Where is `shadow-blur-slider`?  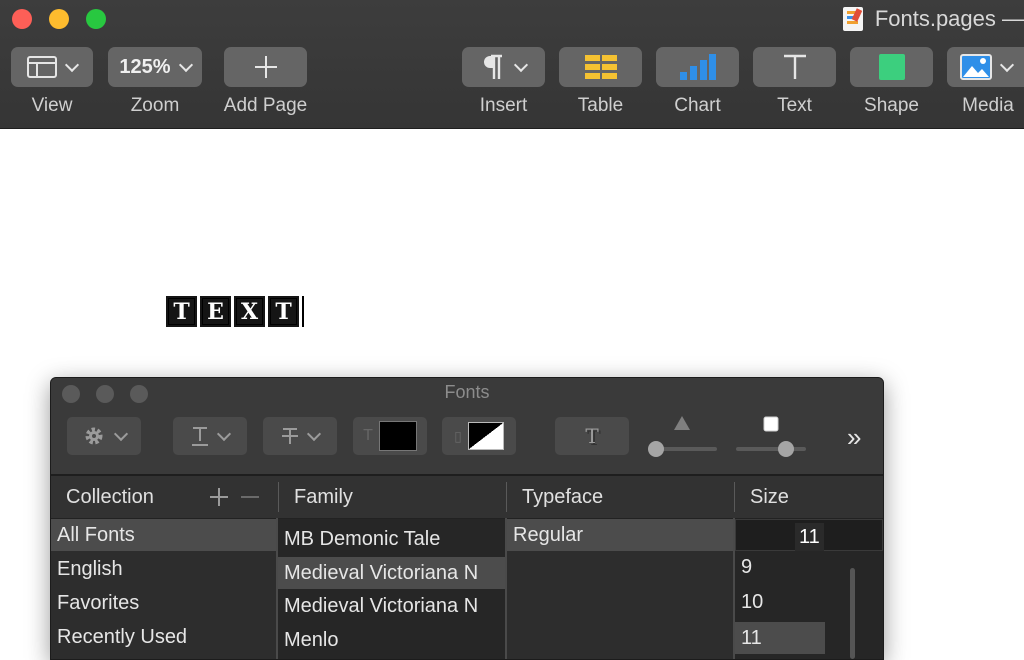
shadow-blur-slider is located at coordinates (771, 449).